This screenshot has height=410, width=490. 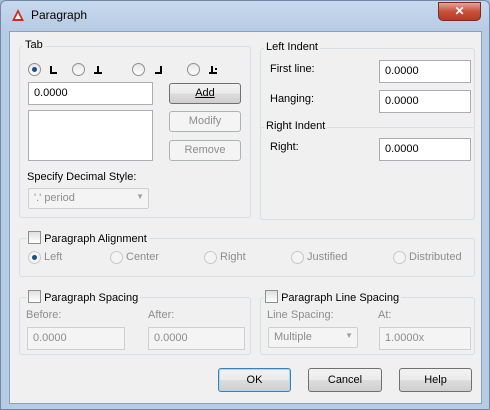 What do you see at coordinates (385, 315) in the screenshot?
I see `at-label: At:` at bounding box center [385, 315].